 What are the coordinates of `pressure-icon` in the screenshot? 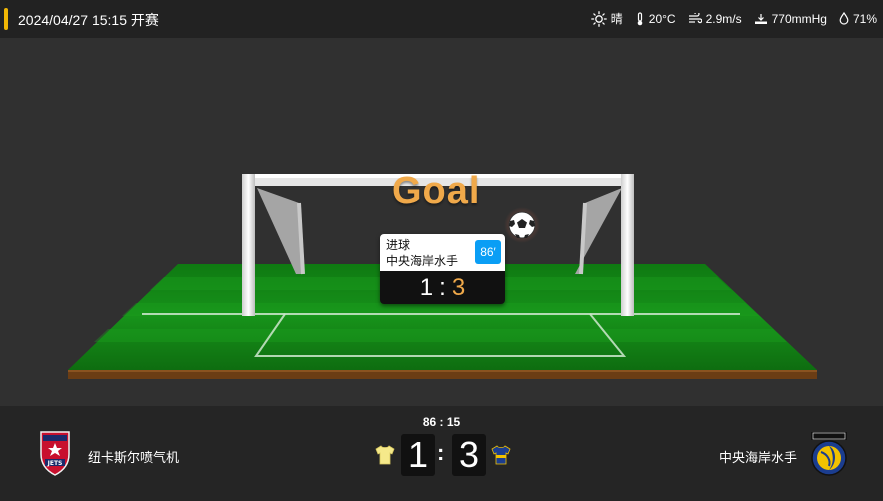 It's located at (760, 18).